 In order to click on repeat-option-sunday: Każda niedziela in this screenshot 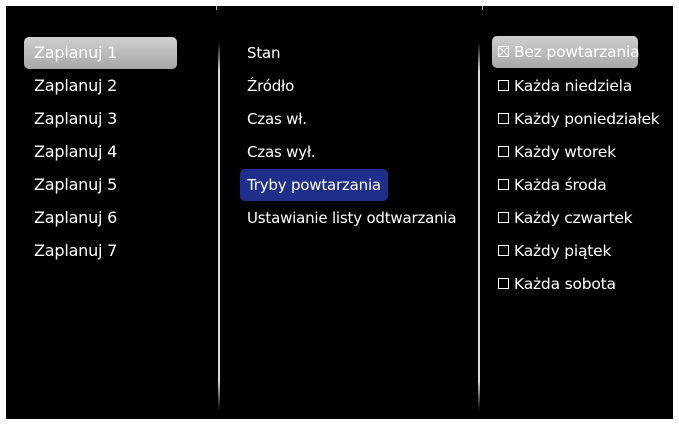, I will do `click(565, 86)`.